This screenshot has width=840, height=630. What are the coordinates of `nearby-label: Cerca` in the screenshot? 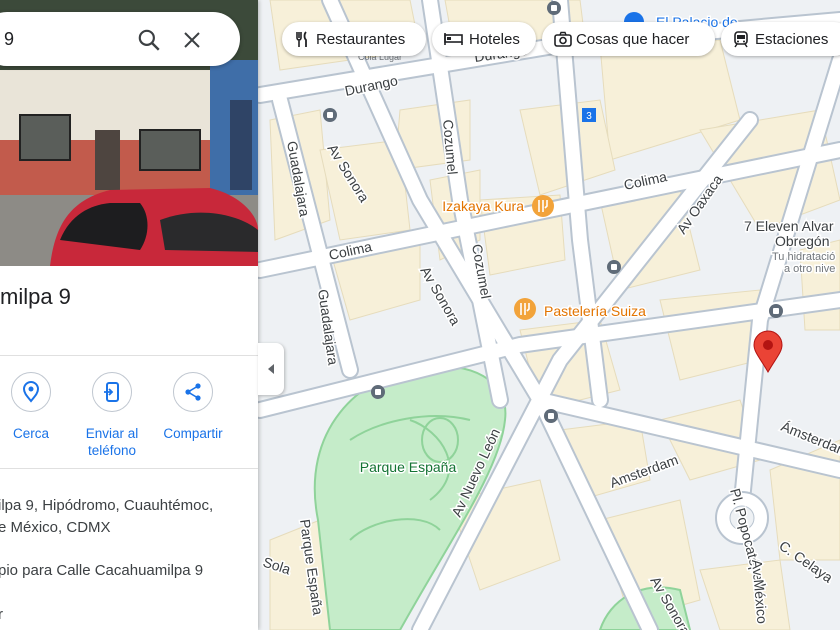 It's located at (30, 433).